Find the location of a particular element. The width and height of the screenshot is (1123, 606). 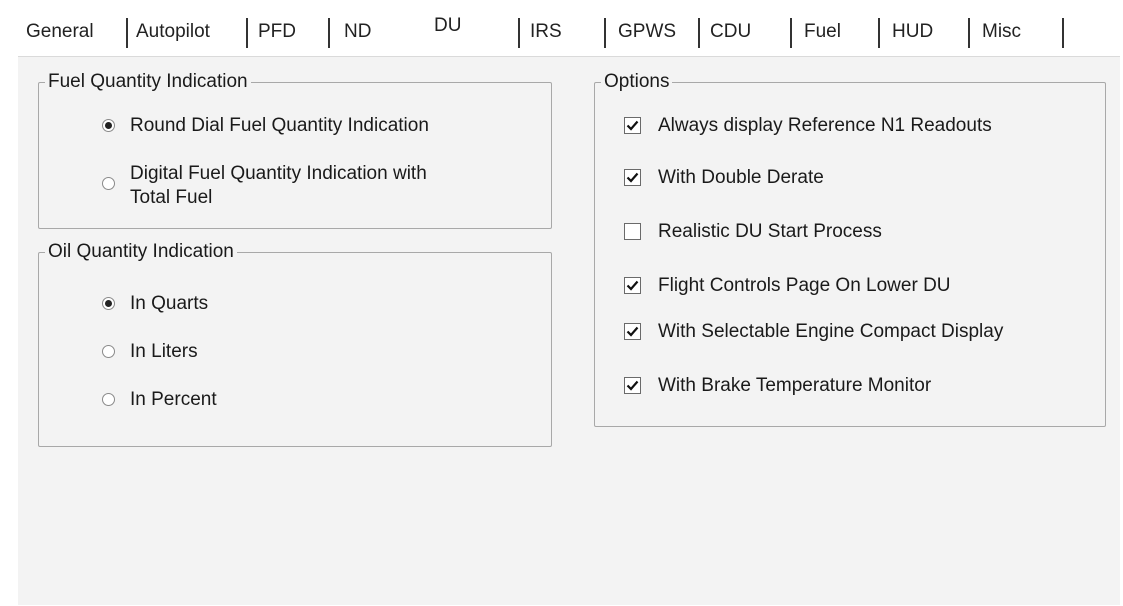

tab-general: General is located at coordinates (77, 32).